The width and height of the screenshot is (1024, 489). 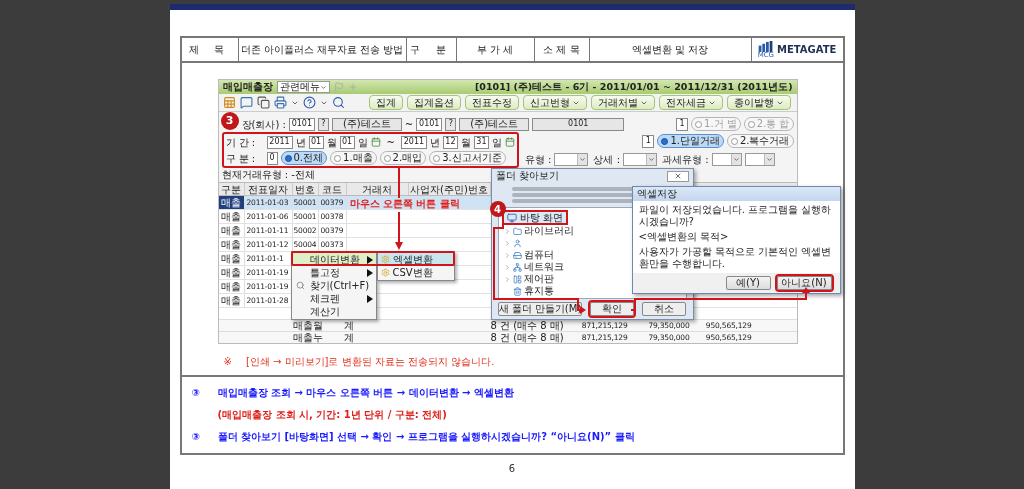 What do you see at coordinates (807, 50) in the screenshot?
I see `logo-text: METAGATE` at bounding box center [807, 50].